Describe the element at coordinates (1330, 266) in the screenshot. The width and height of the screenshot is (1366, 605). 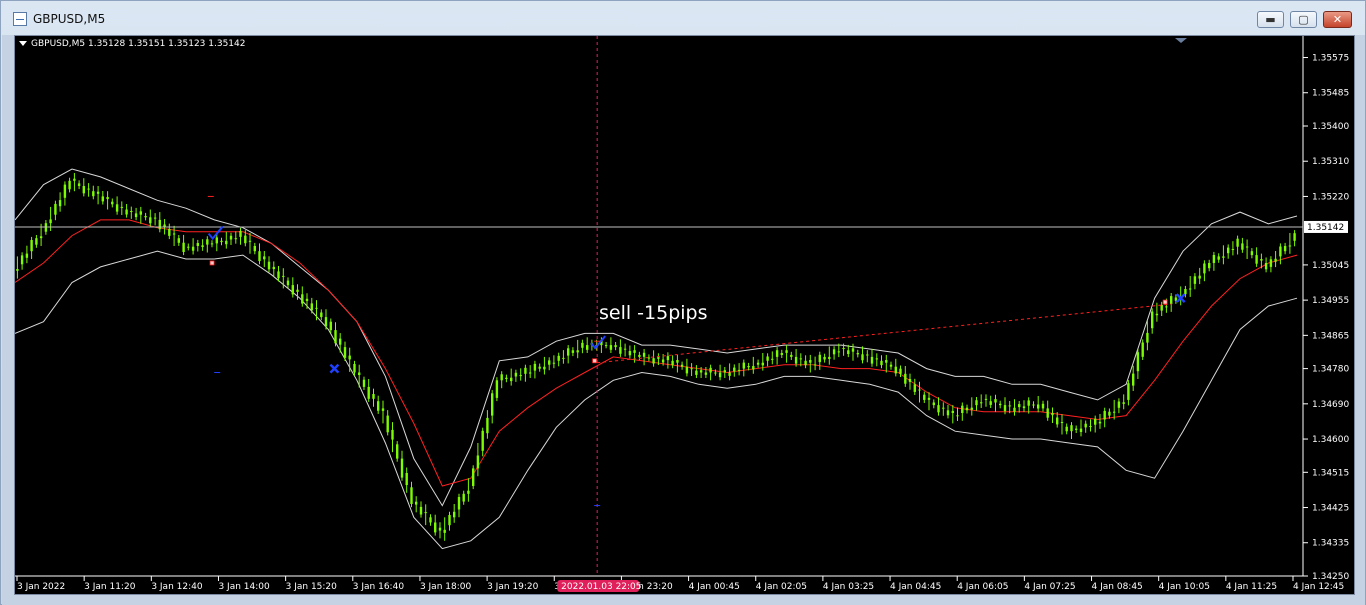
I see `price-tick-label: 1.35045` at that location.